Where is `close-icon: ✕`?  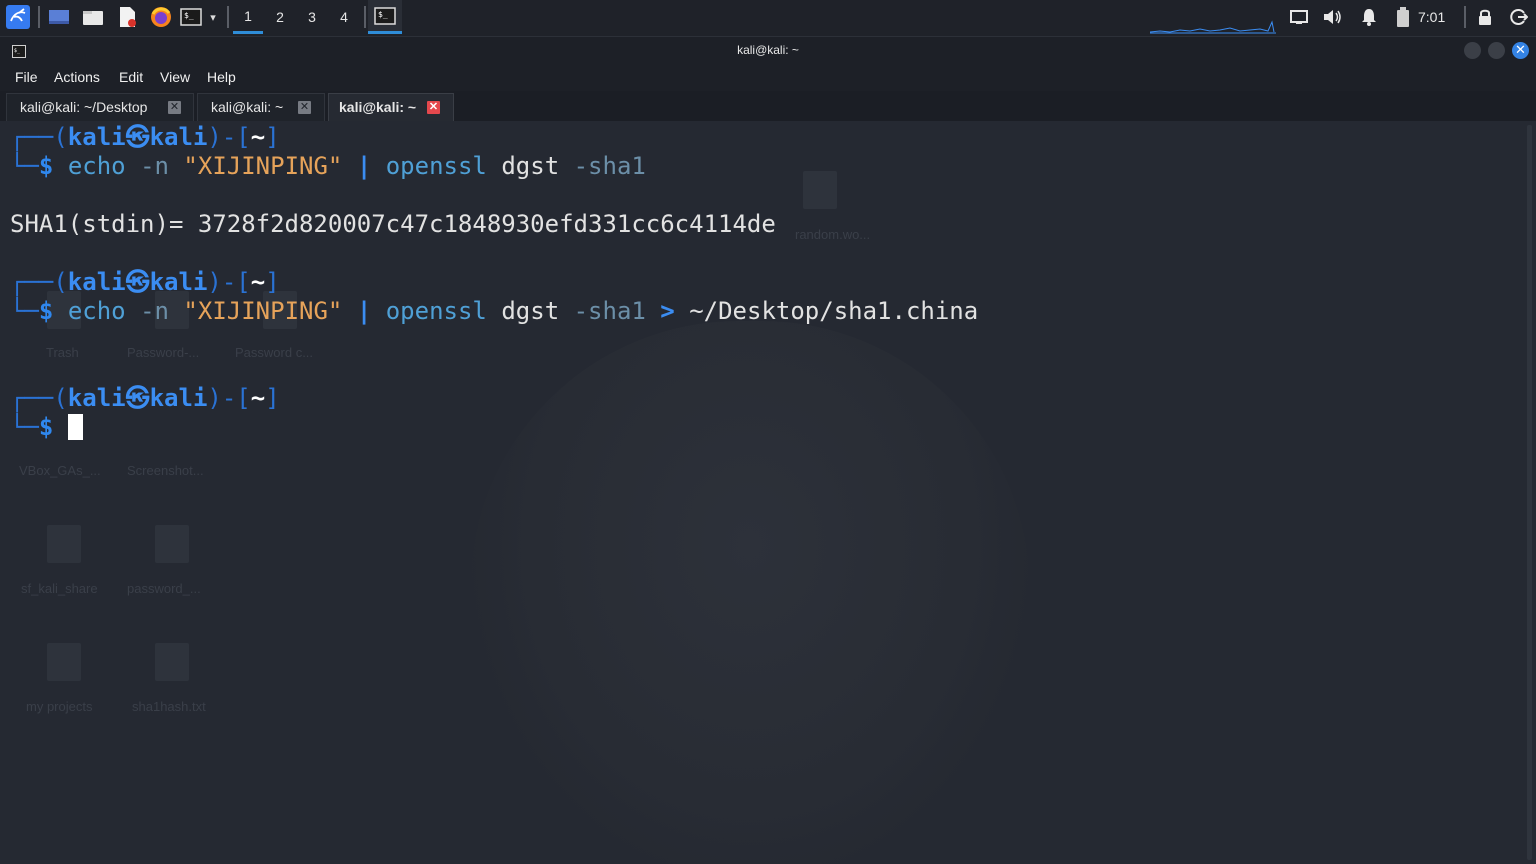 close-icon: ✕ is located at coordinates (1520, 50).